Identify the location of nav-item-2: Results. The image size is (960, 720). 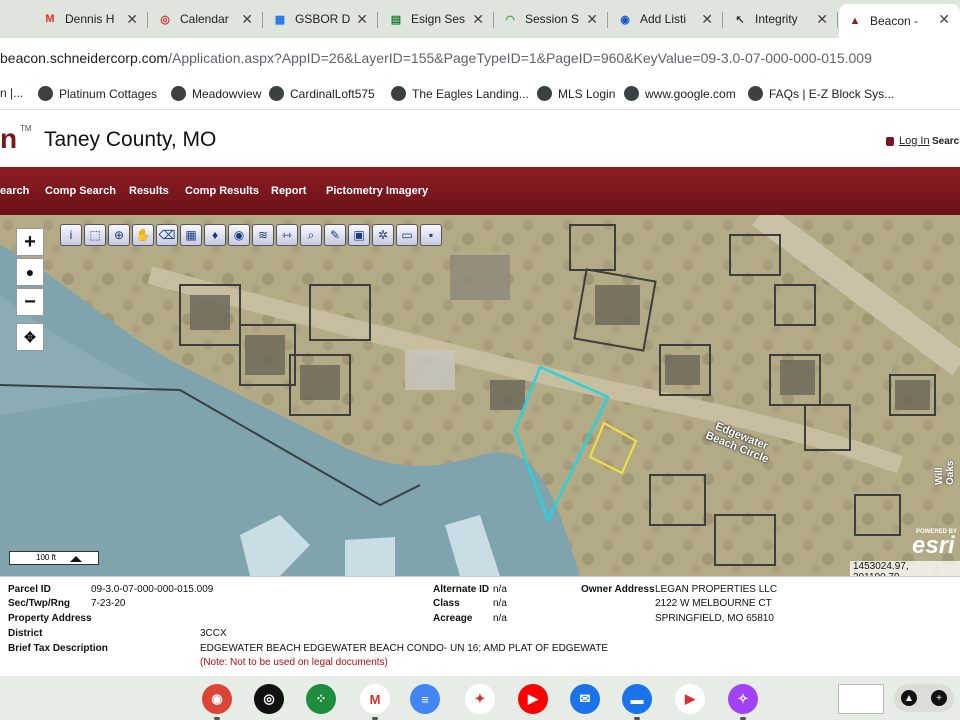
(149, 191).